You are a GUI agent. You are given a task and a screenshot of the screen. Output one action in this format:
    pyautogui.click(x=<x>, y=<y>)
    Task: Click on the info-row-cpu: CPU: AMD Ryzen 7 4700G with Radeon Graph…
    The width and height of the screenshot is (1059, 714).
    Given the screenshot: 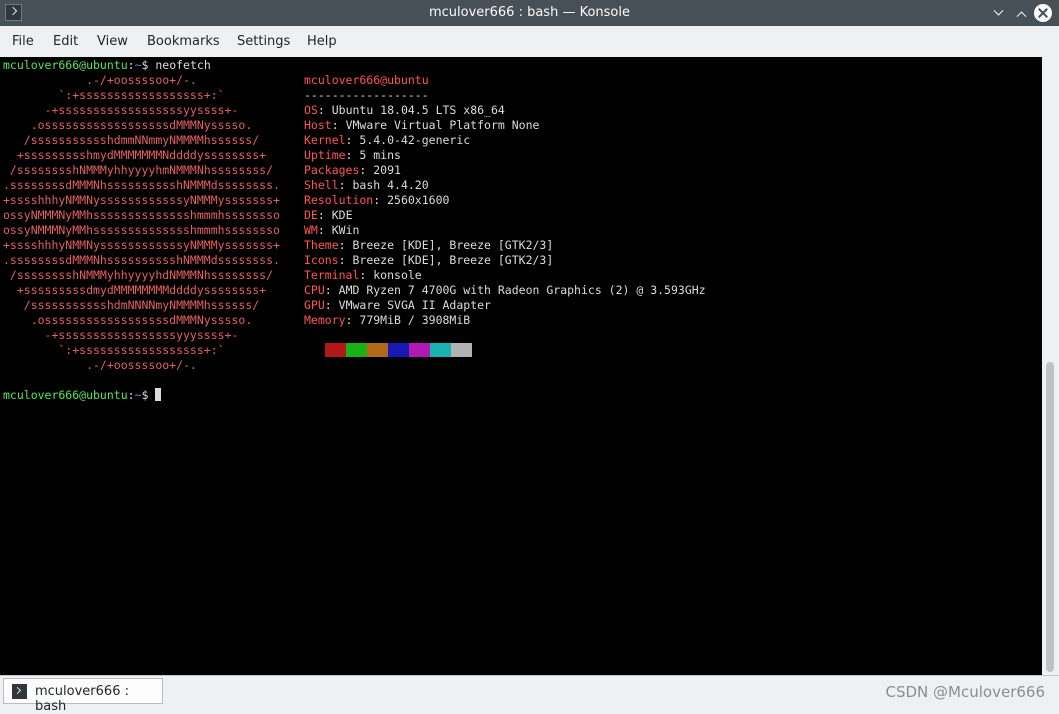 What is the action you would take?
    pyautogui.click(x=505, y=290)
    